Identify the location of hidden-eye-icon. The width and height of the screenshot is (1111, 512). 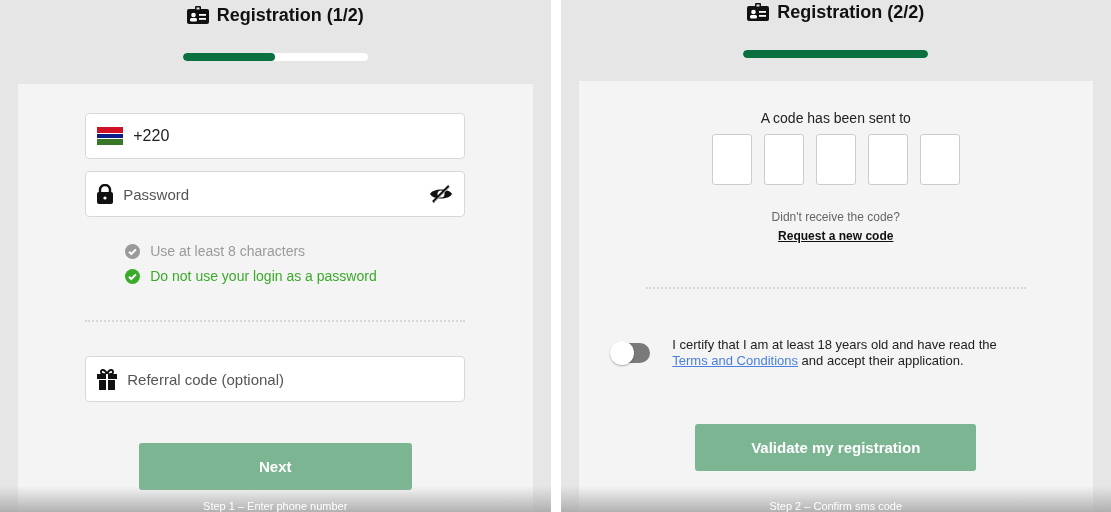
(441, 194).